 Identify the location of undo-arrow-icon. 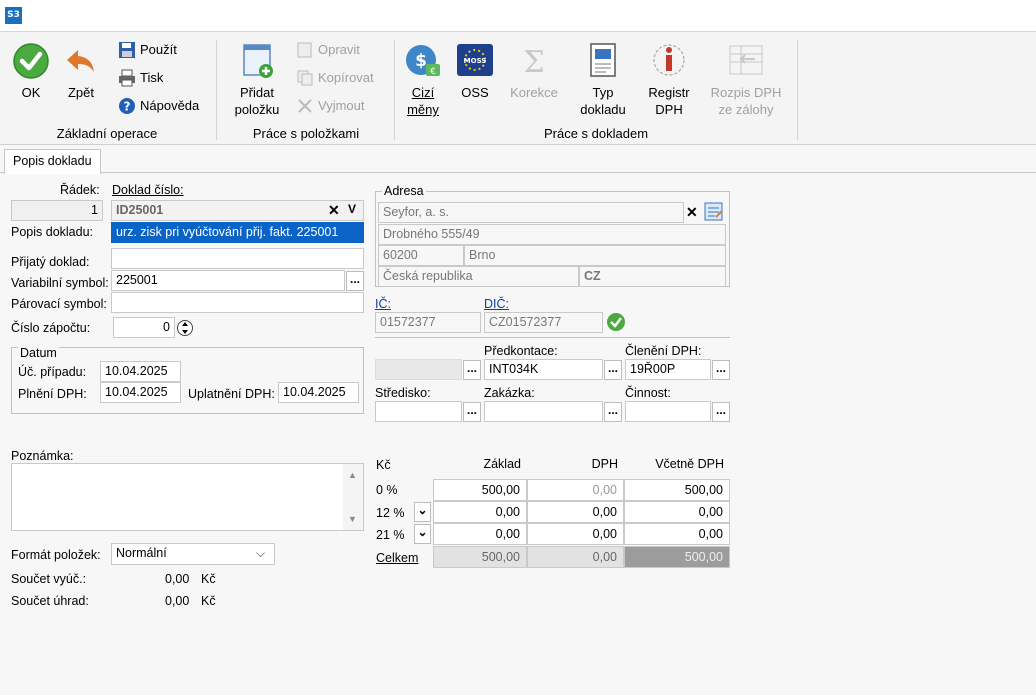
(81, 61).